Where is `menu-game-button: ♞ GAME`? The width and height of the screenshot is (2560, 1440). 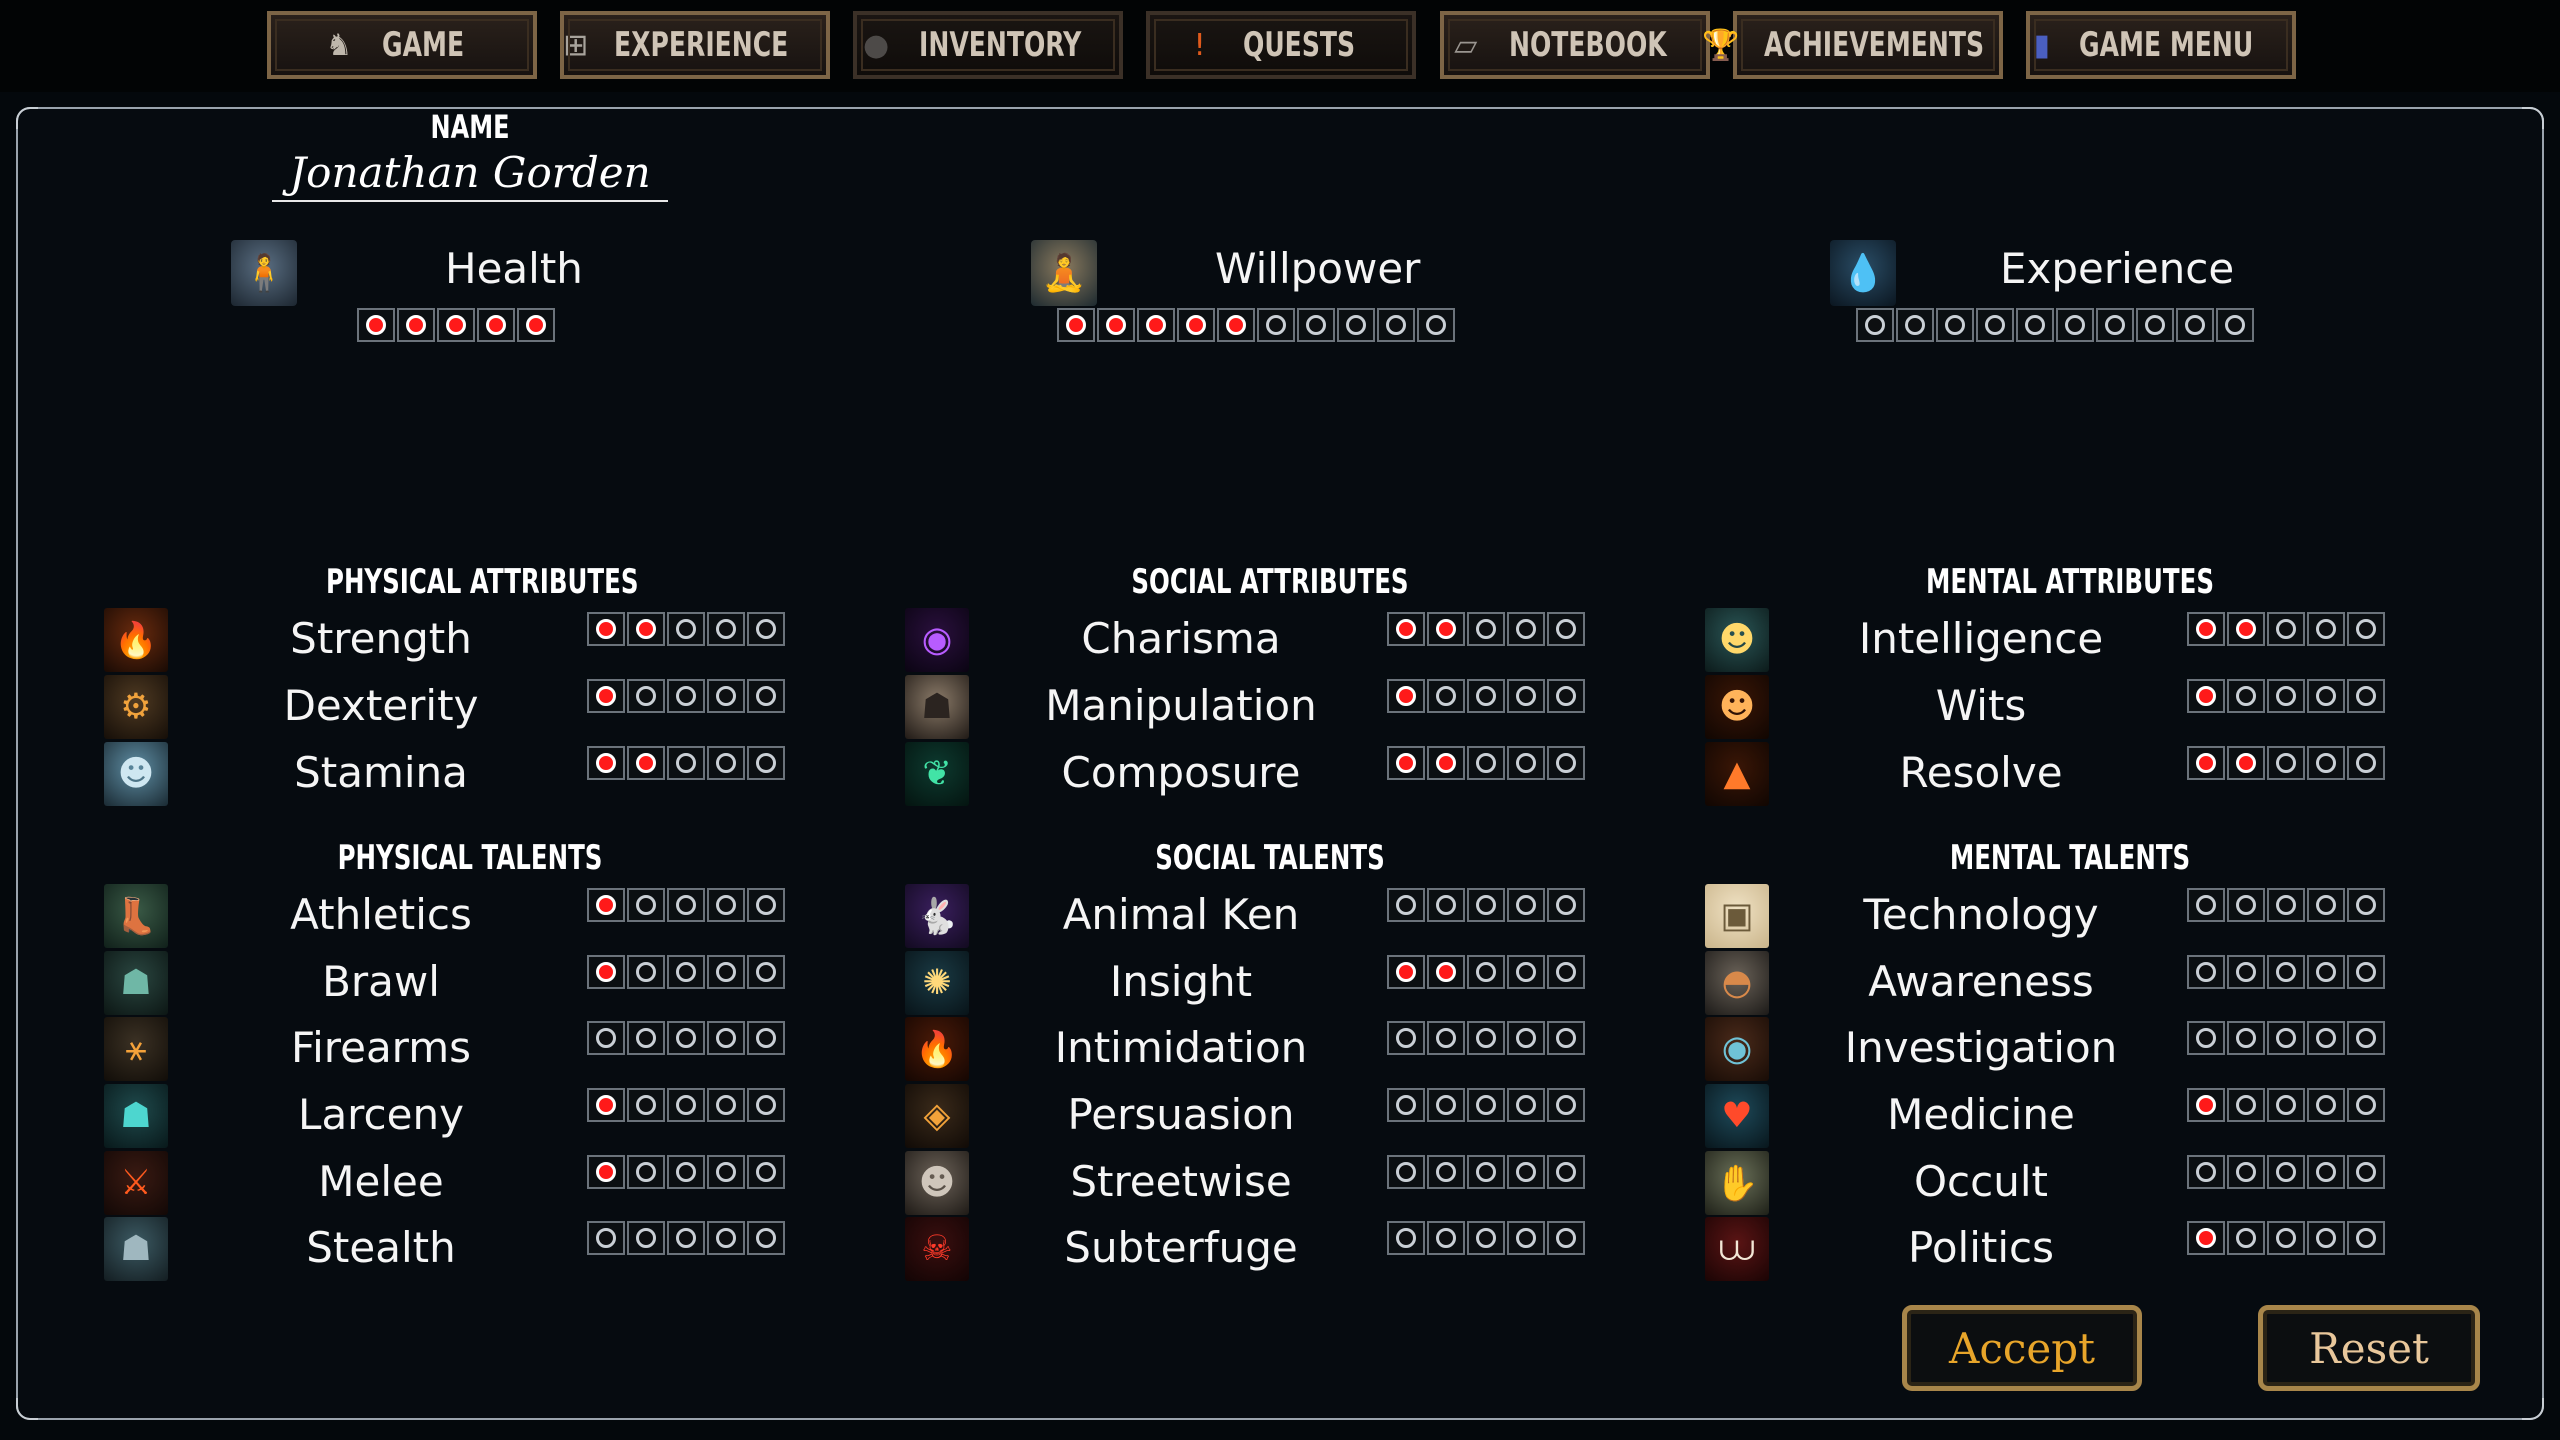
menu-game-button: ♞ GAME is located at coordinates (402, 45).